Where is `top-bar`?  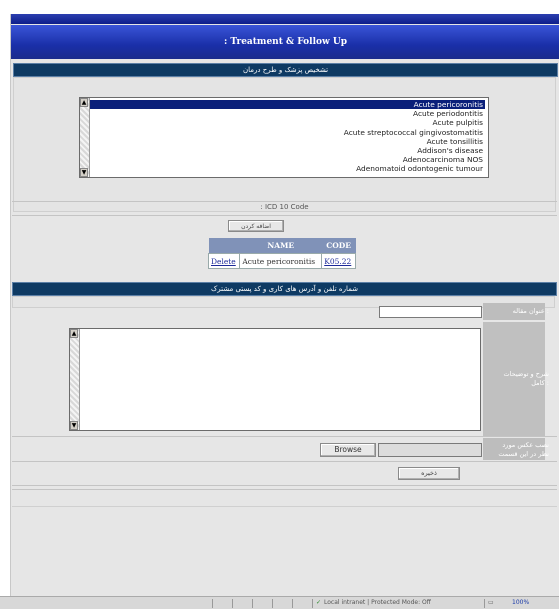 top-bar is located at coordinates (285, 19).